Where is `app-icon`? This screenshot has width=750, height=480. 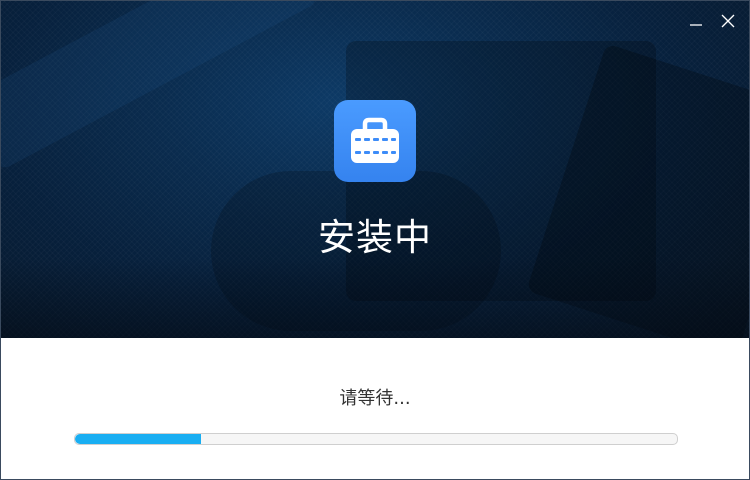 app-icon is located at coordinates (375, 141).